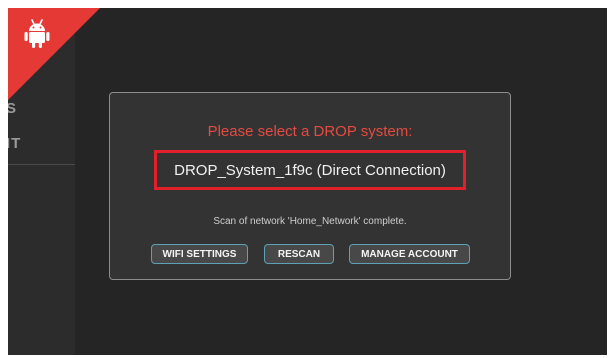 Image resolution: width=610 pixels, height=358 pixels. Describe the element at coordinates (199, 254) in the screenshot. I see `wifi-settings-button: WIFI SETTINGS` at that location.